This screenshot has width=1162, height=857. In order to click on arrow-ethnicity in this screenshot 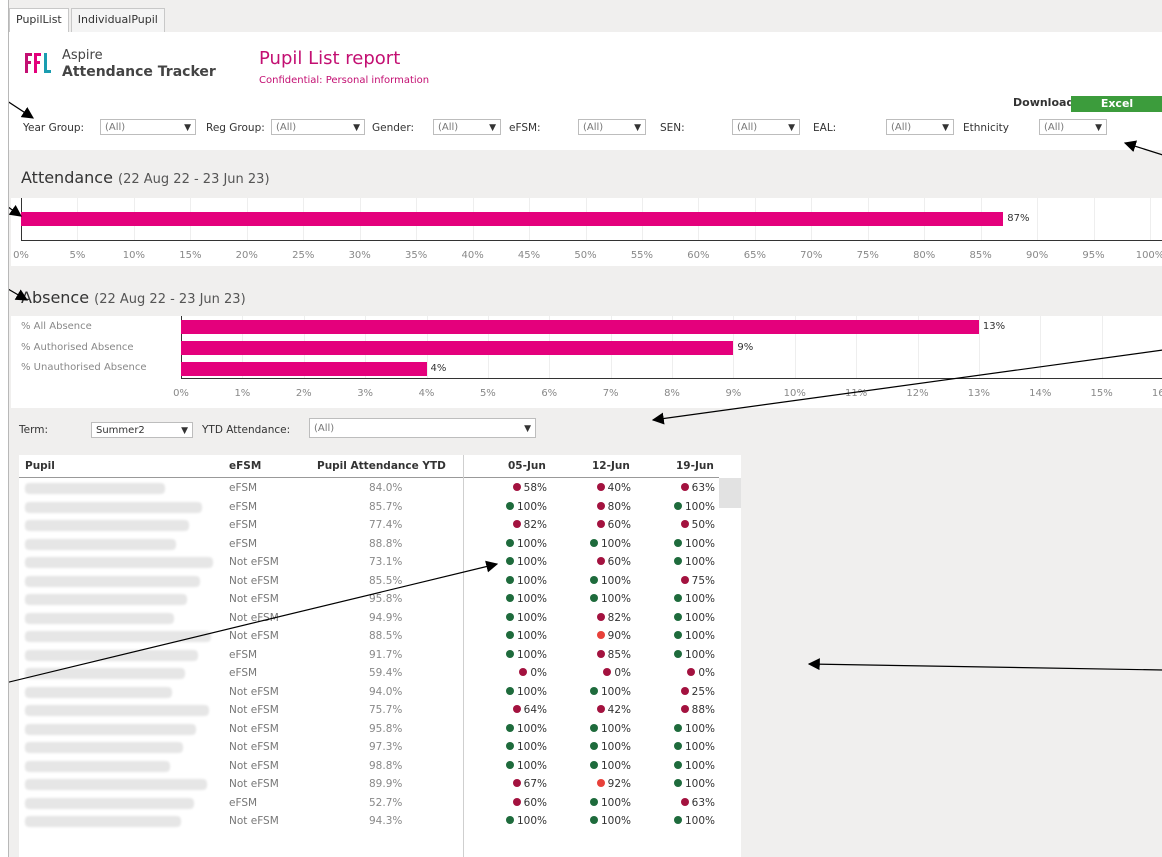, I will do `click(1142, 148)`.